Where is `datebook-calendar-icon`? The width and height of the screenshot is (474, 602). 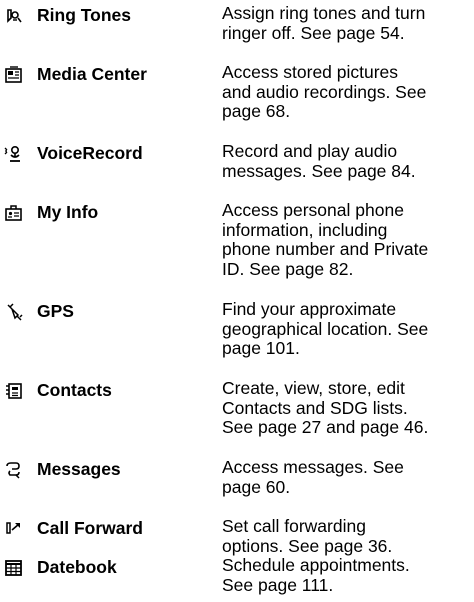
datebook-calendar-icon is located at coordinates (14, 568).